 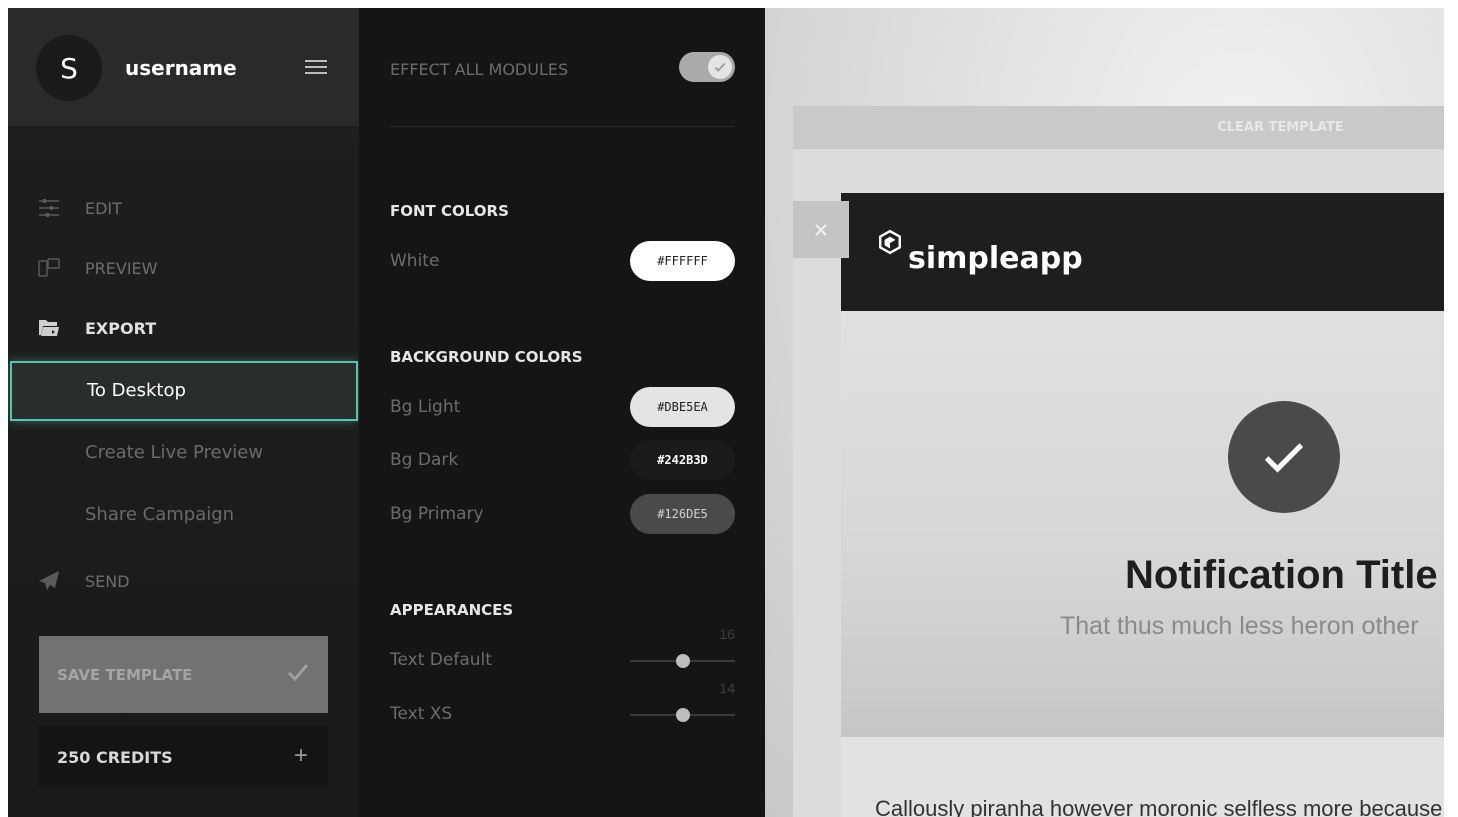 What do you see at coordinates (727, 688) in the screenshot?
I see `text-xs-value: 14` at bounding box center [727, 688].